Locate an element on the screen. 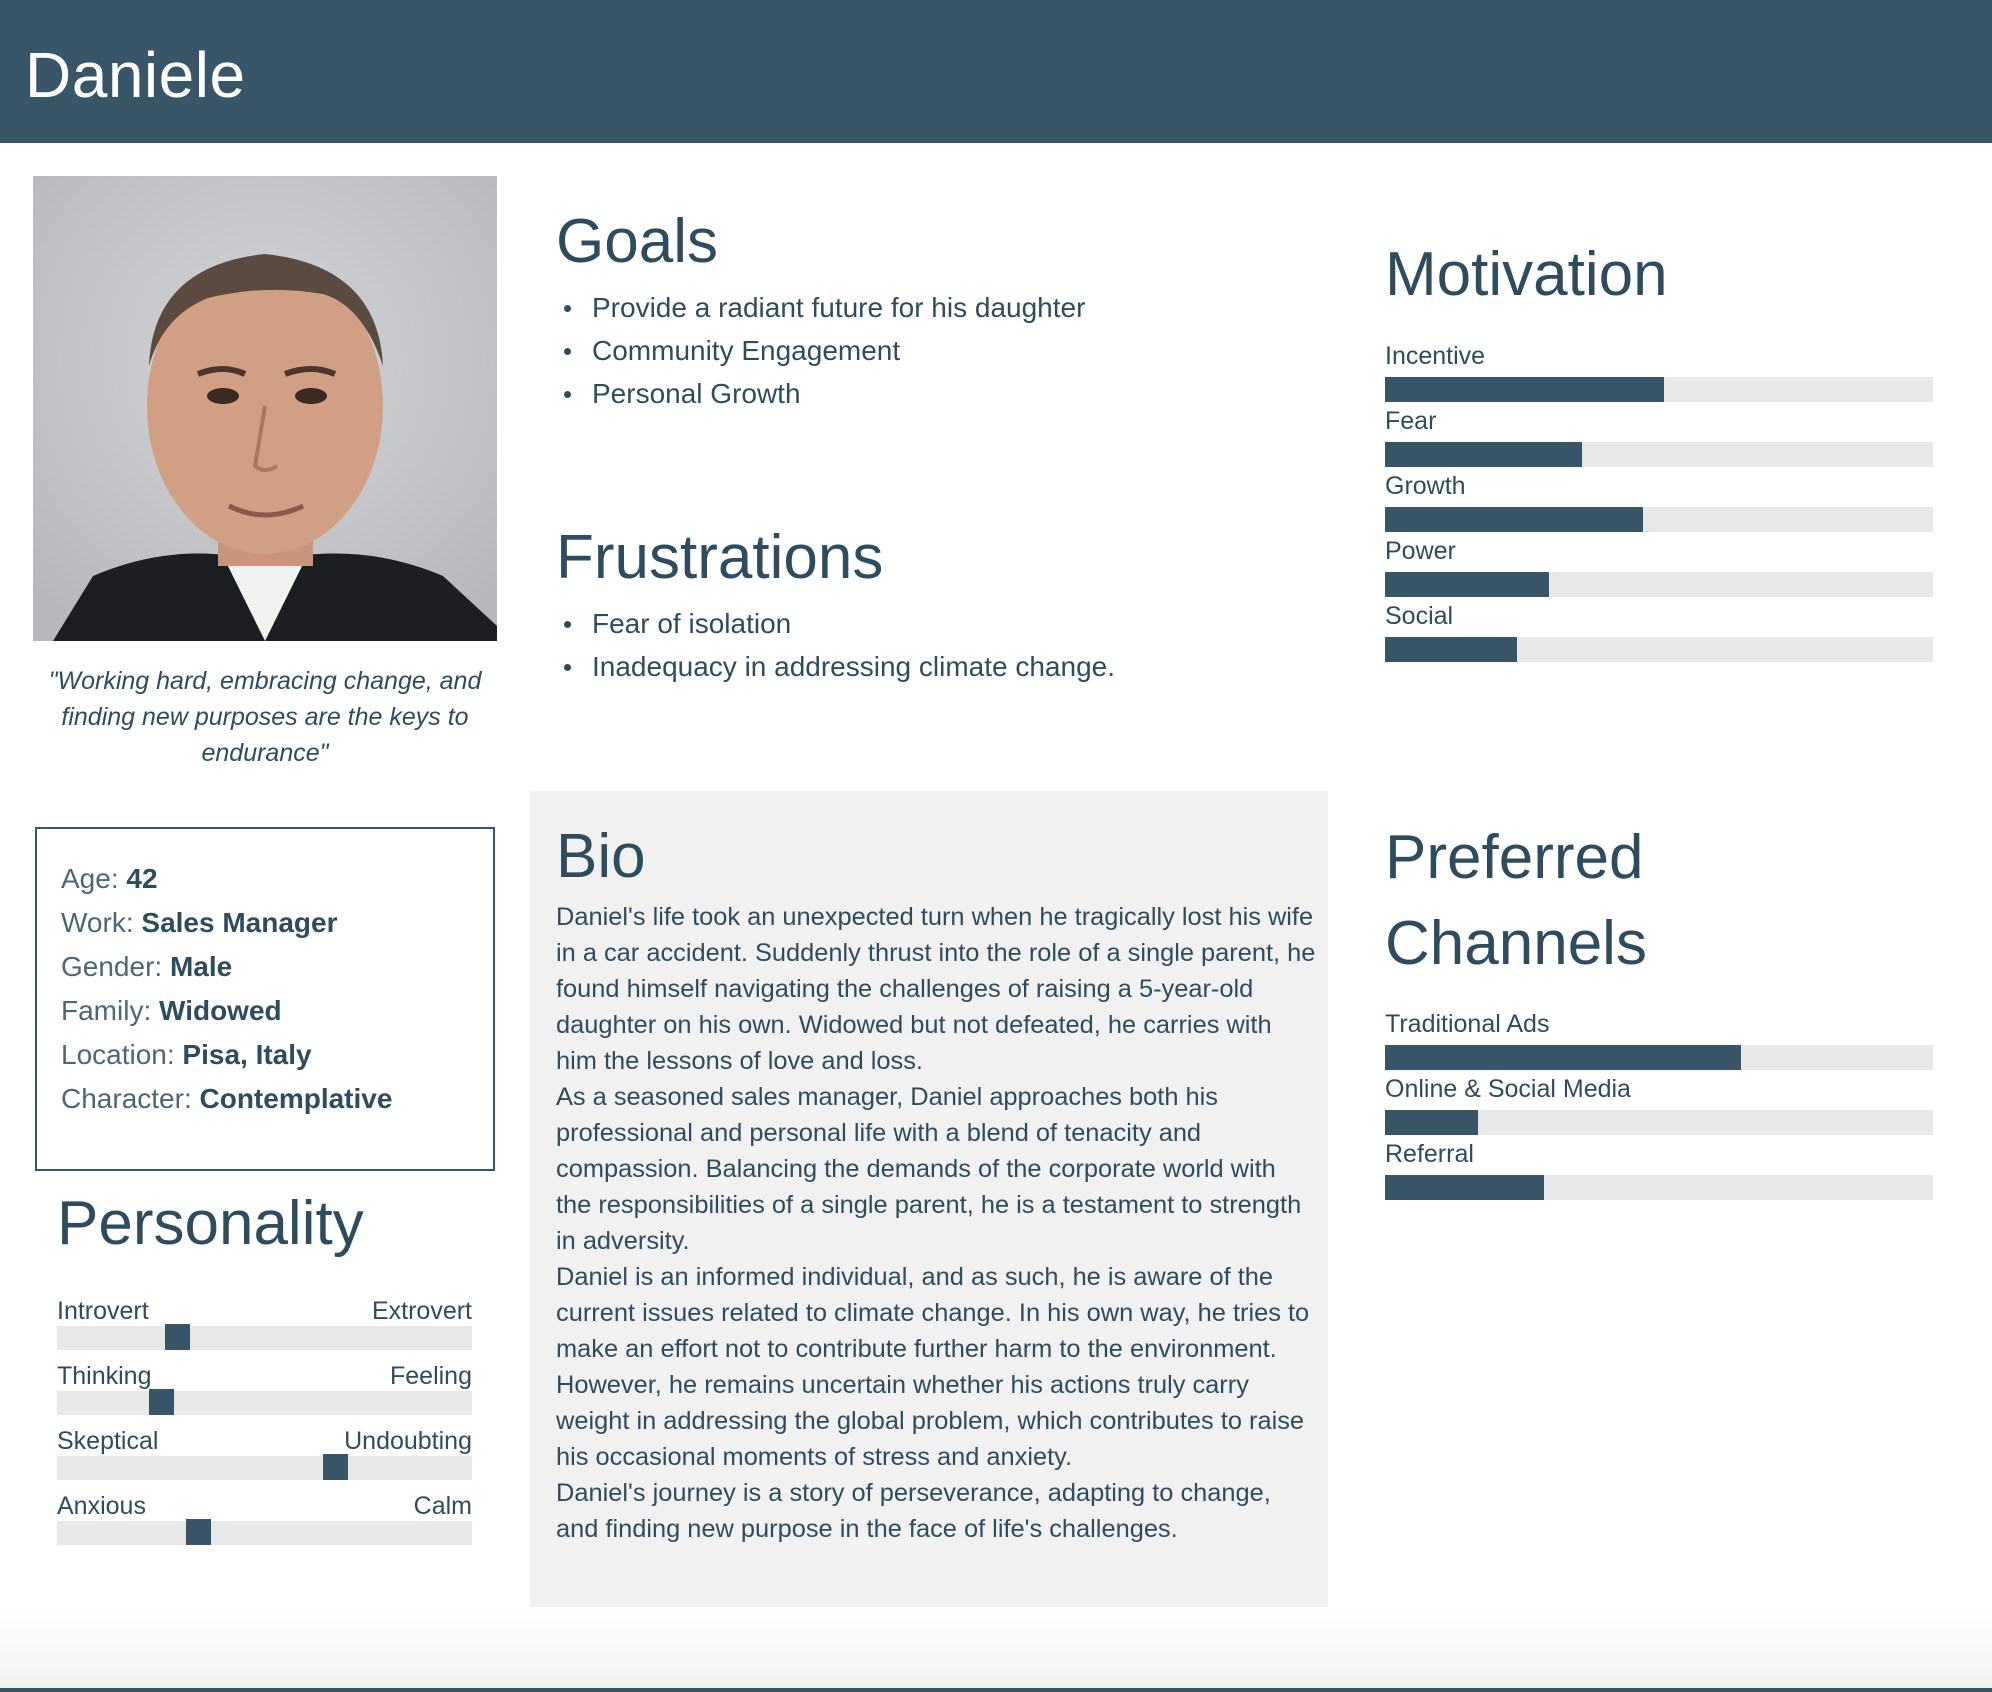 The height and width of the screenshot is (1692, 1992). info-age: Age: 42 is located at coordinates (109, 878).